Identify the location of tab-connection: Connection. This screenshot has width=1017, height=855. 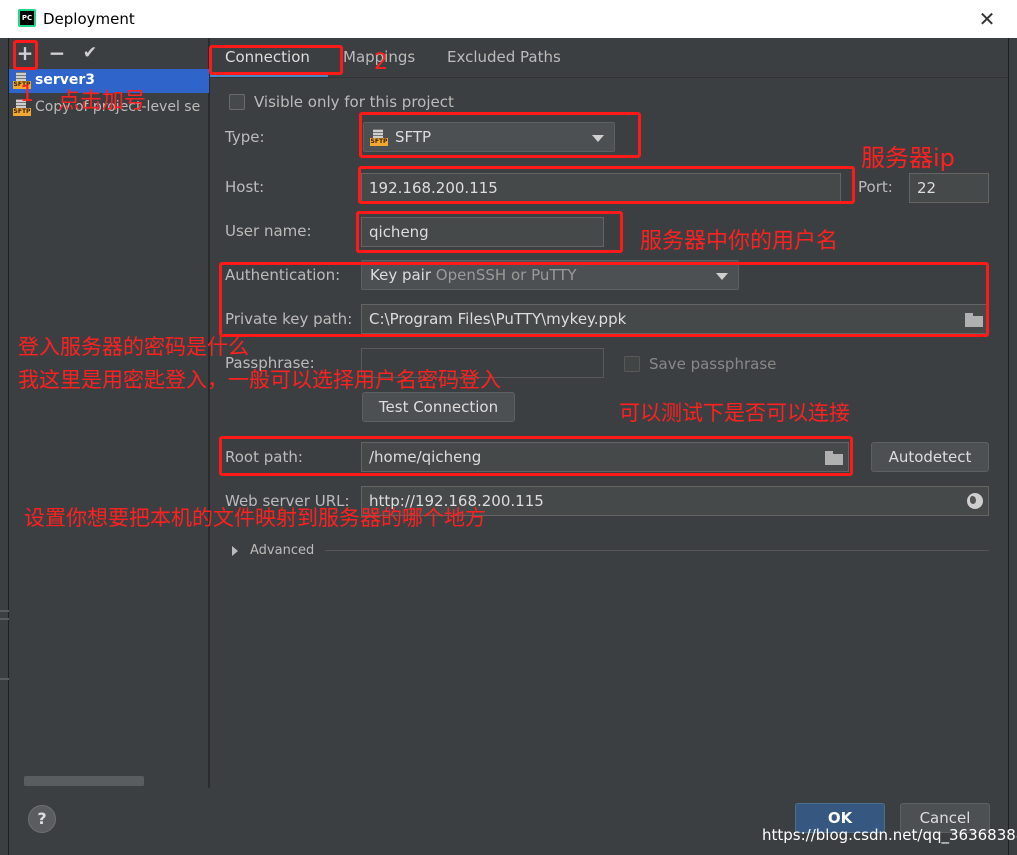
(267, 61).